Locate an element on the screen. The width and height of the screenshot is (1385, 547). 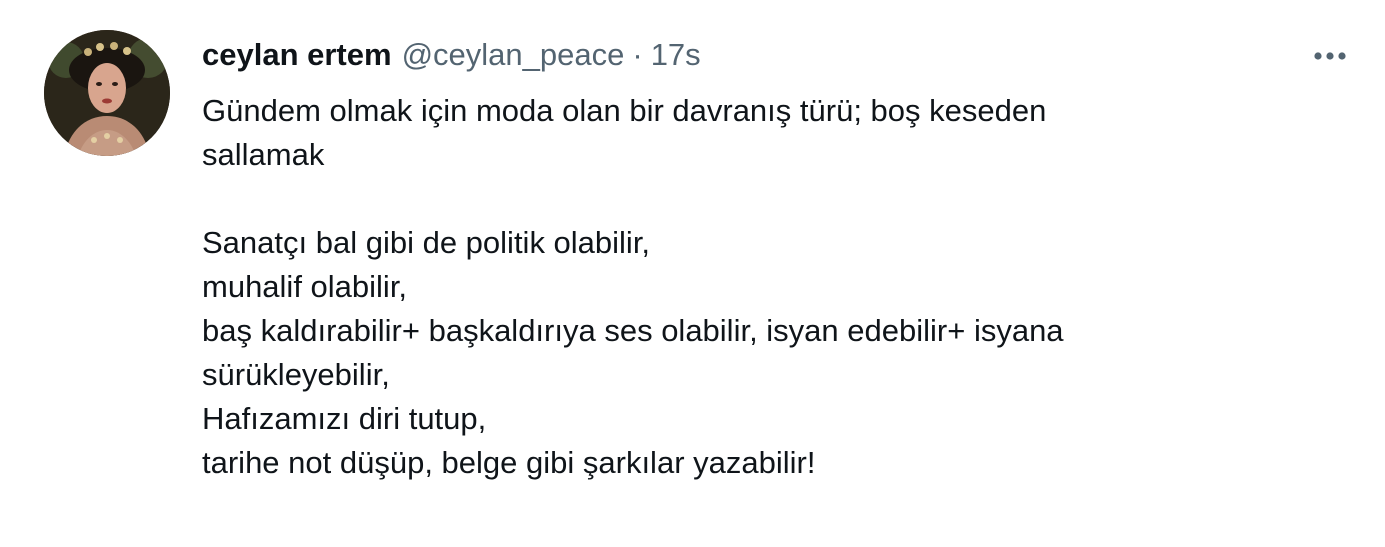
author-handle: @ceylan_peace is located at coordinates (513, 55).